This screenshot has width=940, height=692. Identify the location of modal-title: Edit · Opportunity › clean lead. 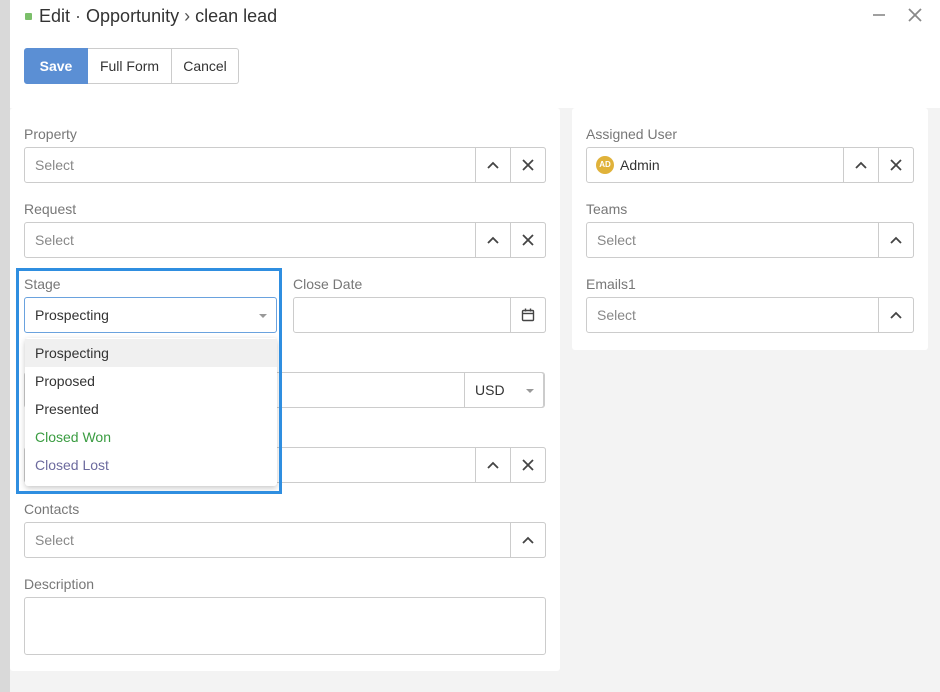
(158, 16).